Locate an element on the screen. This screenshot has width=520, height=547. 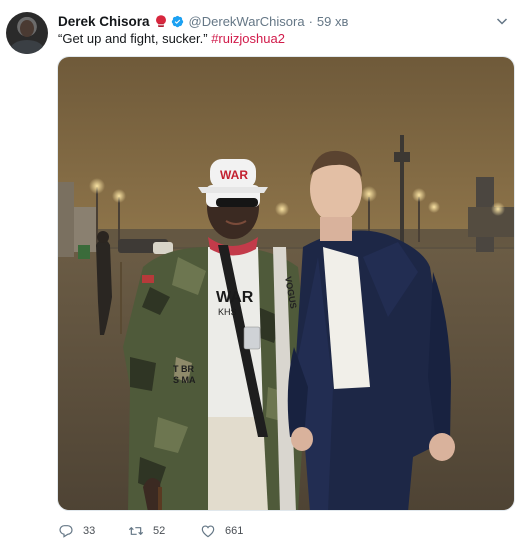
chevron-down-icon is located at coordinates (502, 20).